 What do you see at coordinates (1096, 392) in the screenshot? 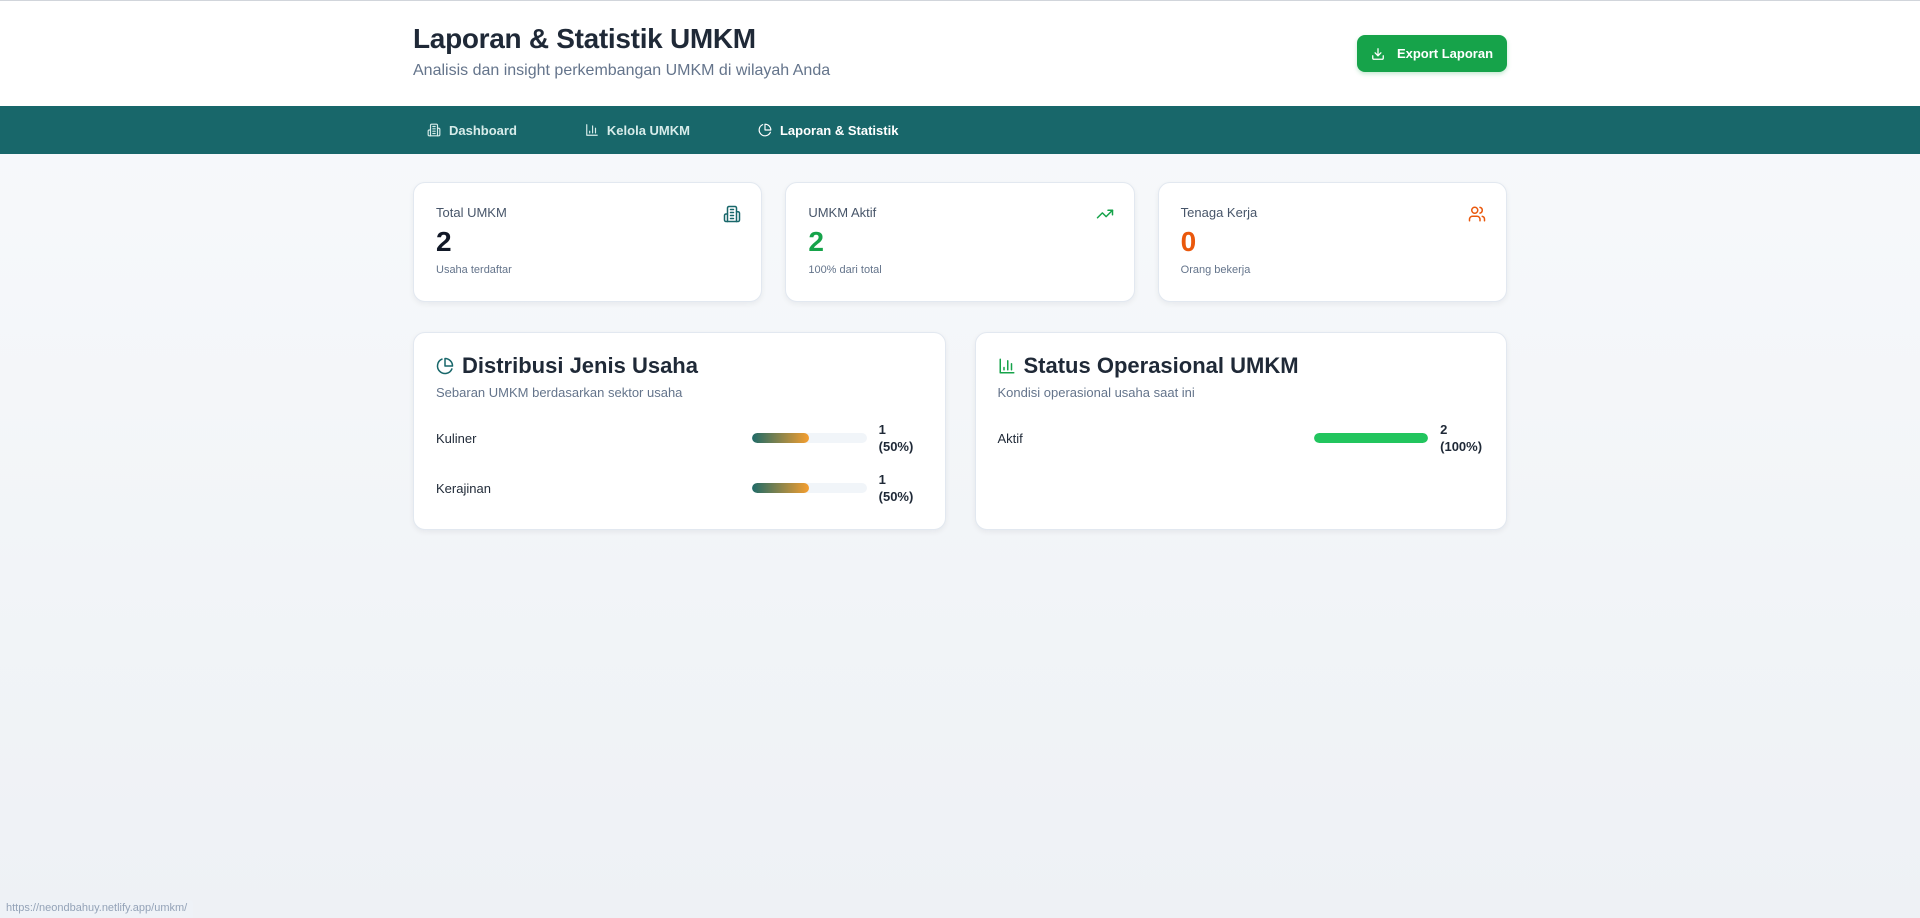
I see `status-subtitle: Kondisi operasional usaha saat ini` at bounding box center [1096, 392].